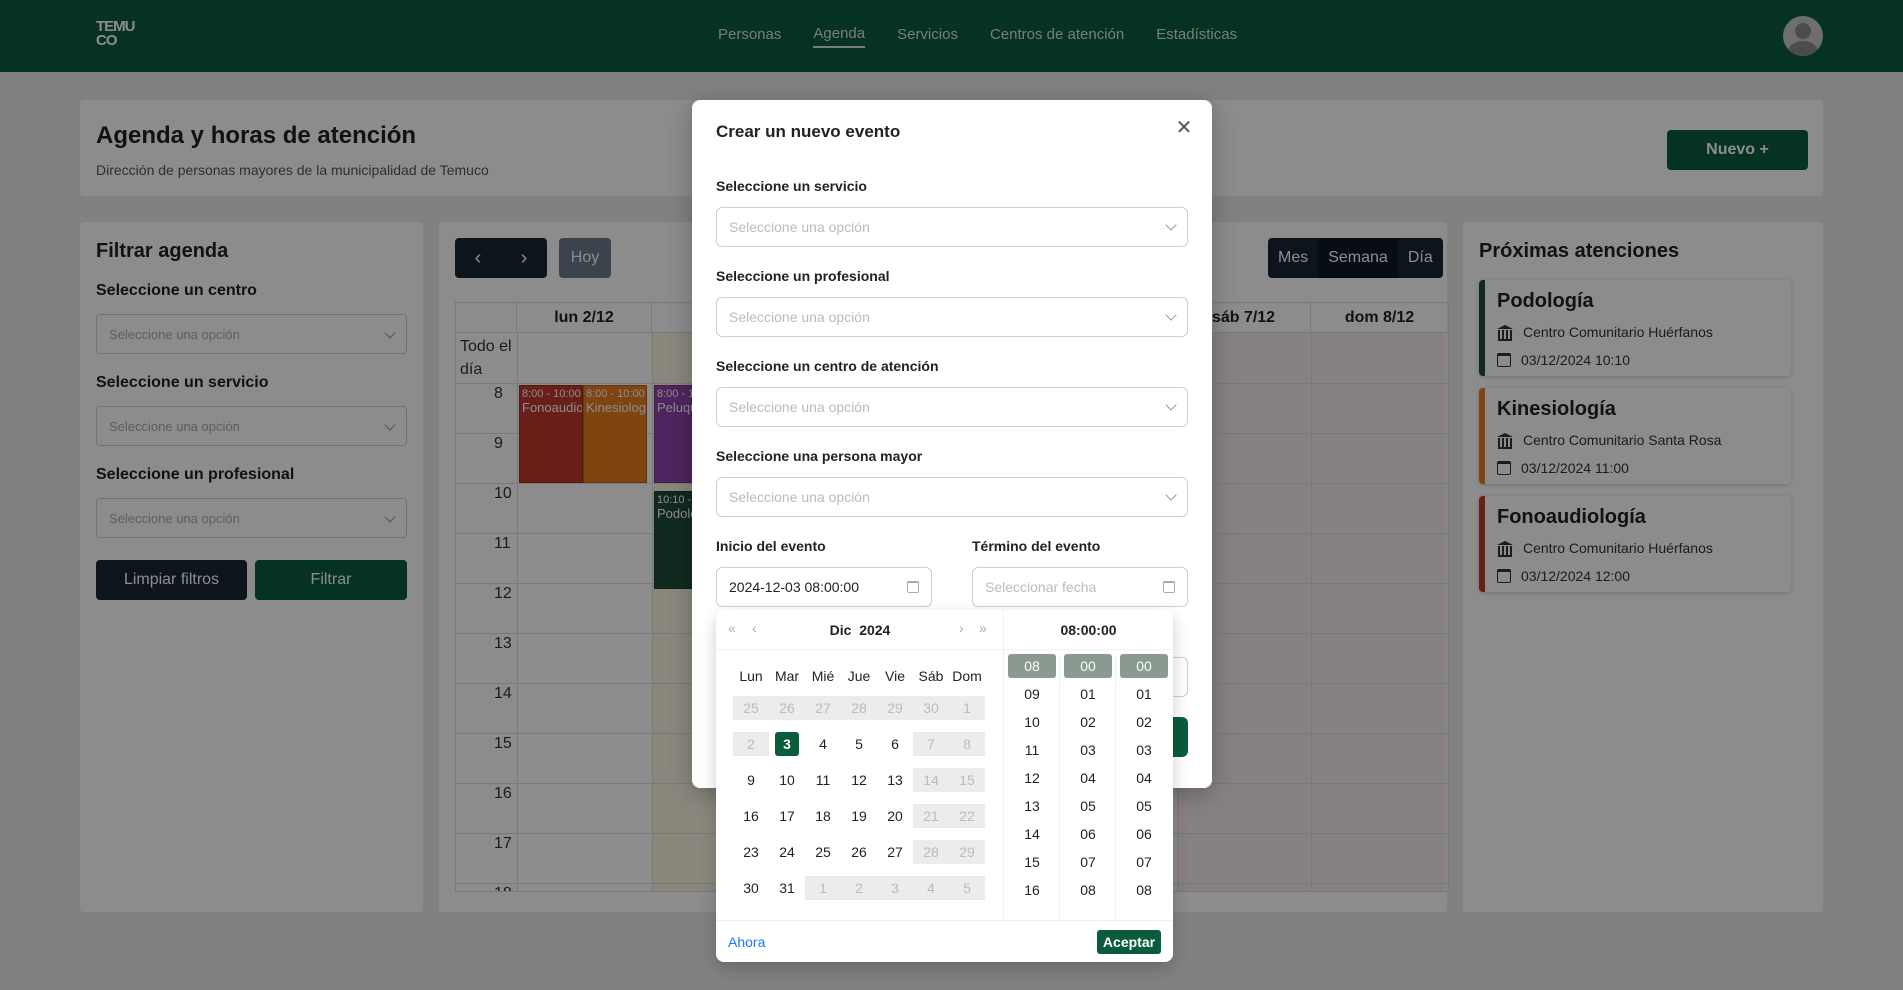 The height and width of the screenshot is (990, 1903). Describe the element at coordinates (952, 227) in the screenshot. I see `modal-service-select: Seleccione una opción` at that location.